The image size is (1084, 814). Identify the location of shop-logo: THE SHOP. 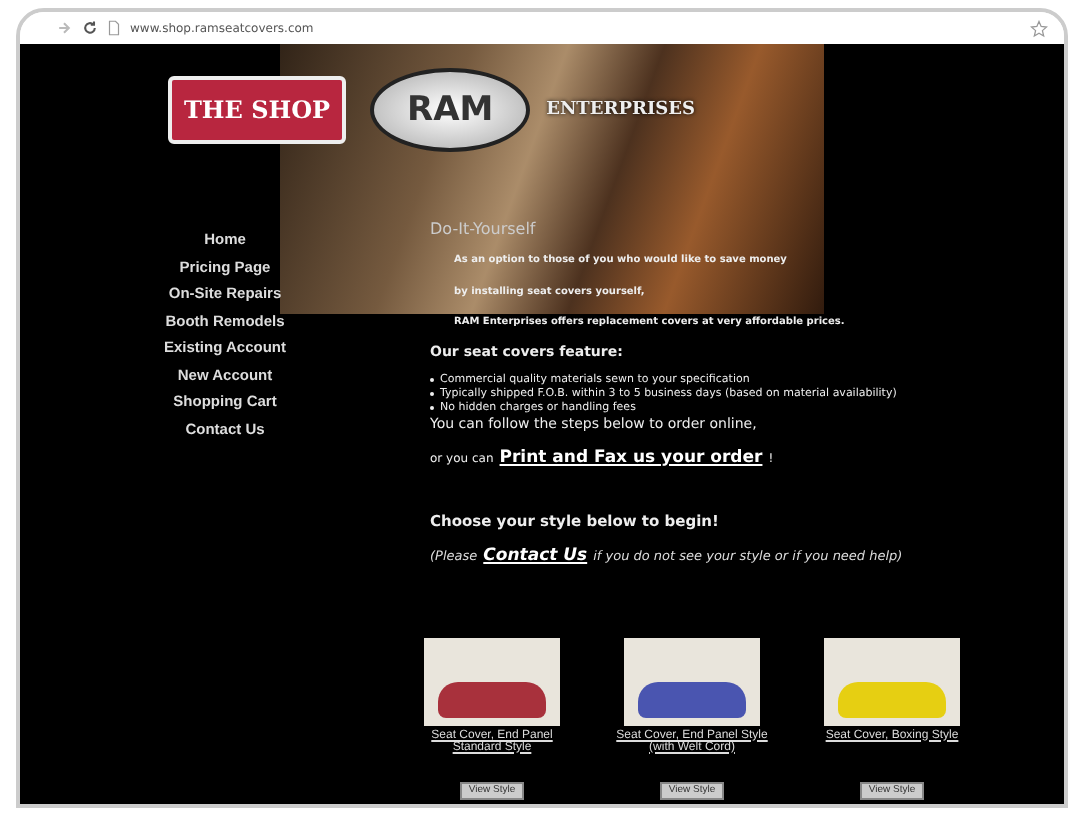
(257, 110).